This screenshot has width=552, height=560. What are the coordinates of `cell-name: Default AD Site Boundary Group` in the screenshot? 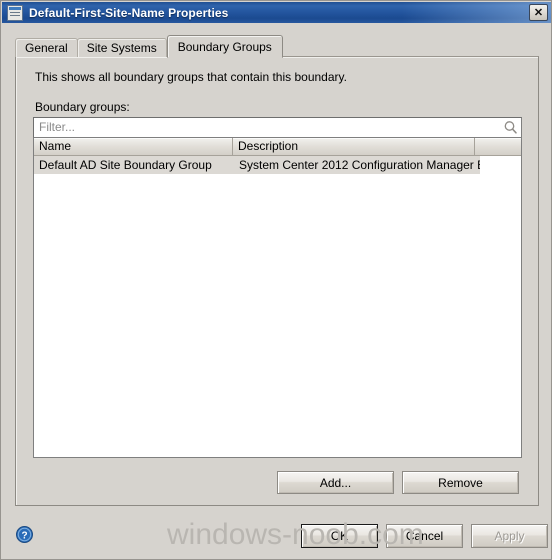 It's located at (125, 165).